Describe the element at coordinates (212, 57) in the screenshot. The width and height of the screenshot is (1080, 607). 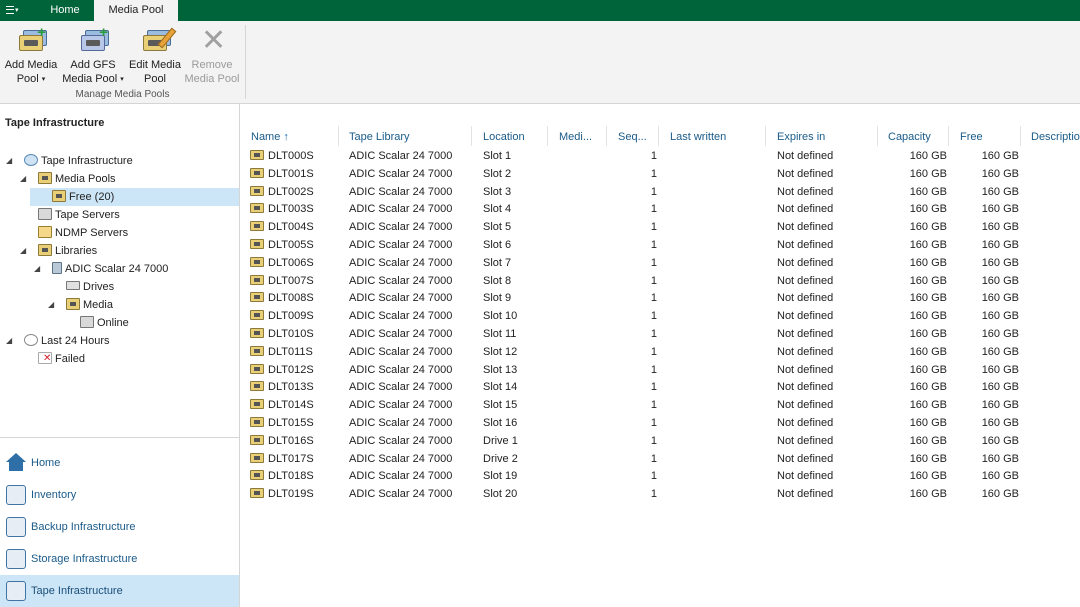
I see `remove-media-pool-button: ✕ Remove Media Pool` at that location.